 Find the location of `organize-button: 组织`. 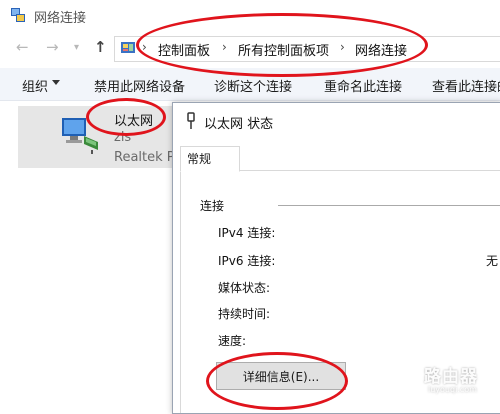

organize-button: 组织 is located at coordinates (35, 85).